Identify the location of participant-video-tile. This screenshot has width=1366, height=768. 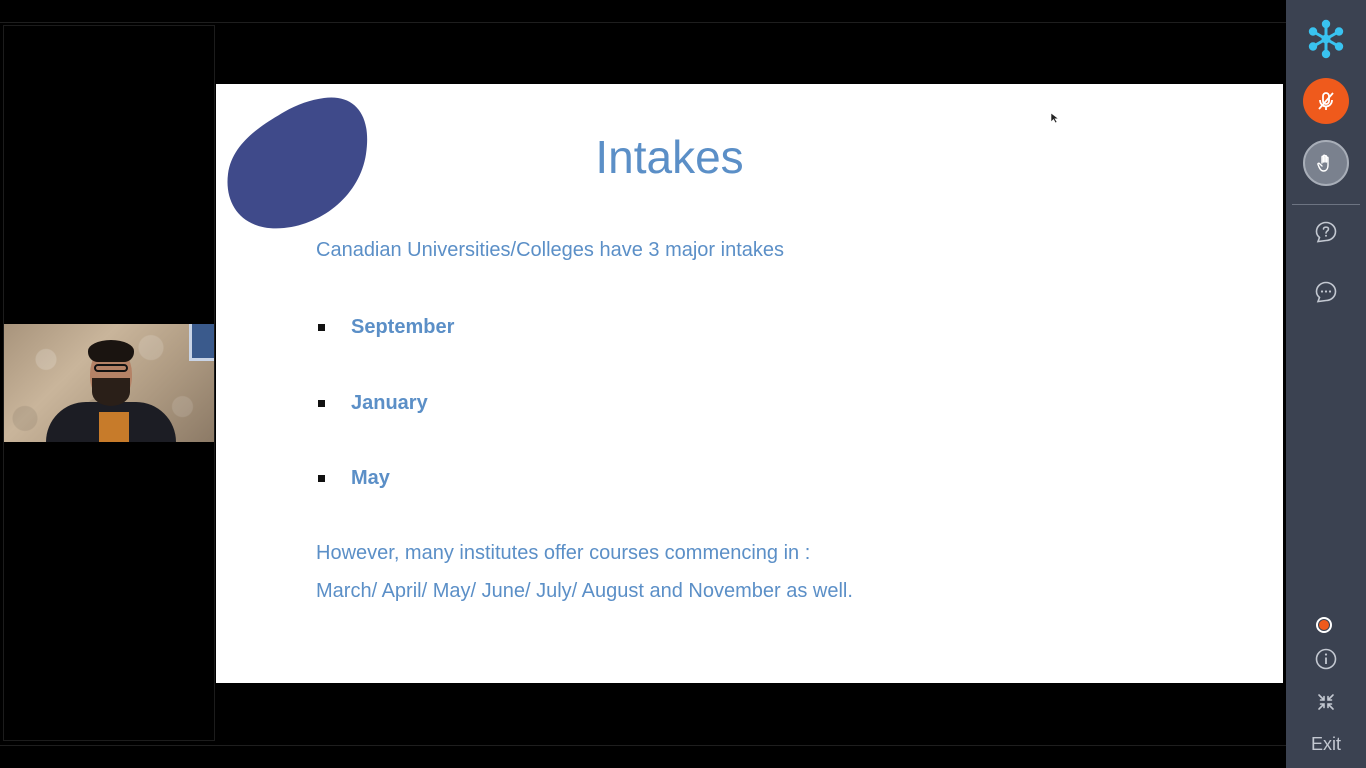
(109, 383).